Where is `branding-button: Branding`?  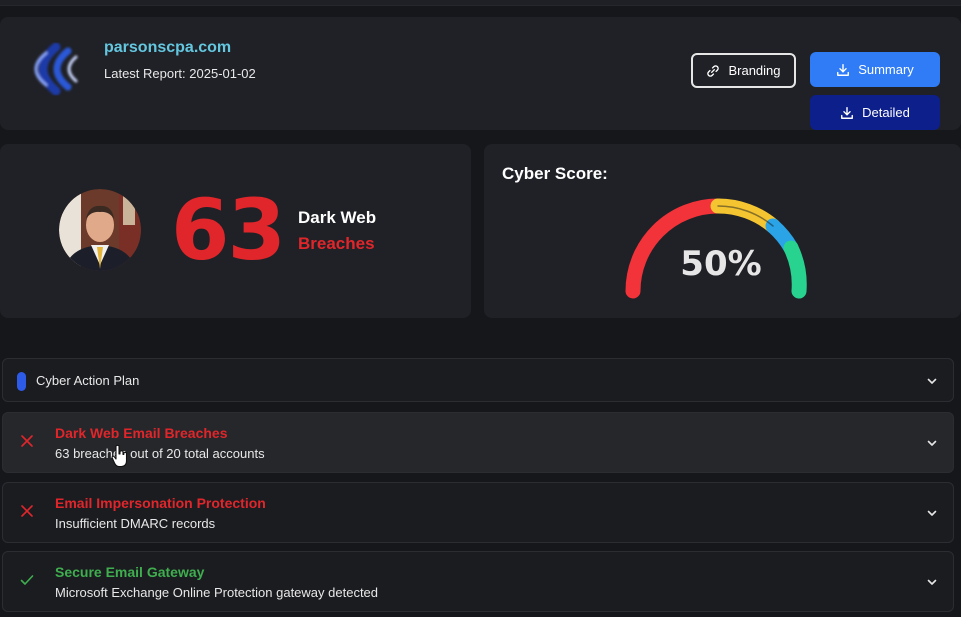 branding-button: Branding is located at coordinates (743, 70).